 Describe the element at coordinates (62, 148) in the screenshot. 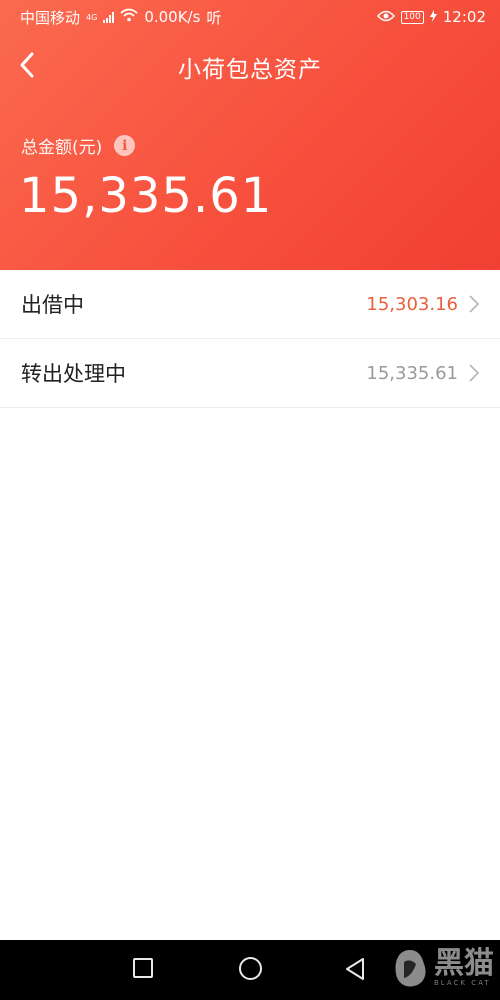

I see `total-label: 总金额(元)` at that location.